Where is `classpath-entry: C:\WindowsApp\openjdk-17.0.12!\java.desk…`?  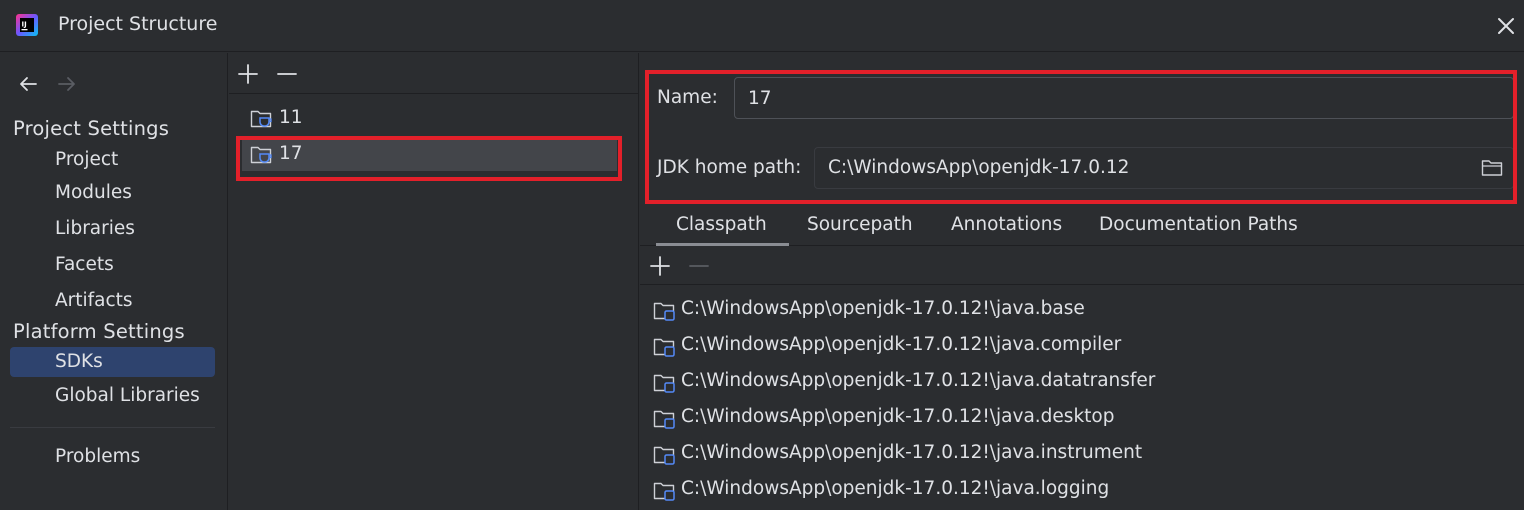
classpath-entry: C:\WindowsApp\openjdk-17.0.12!\java.desk… is located at coordinates (898, 416).